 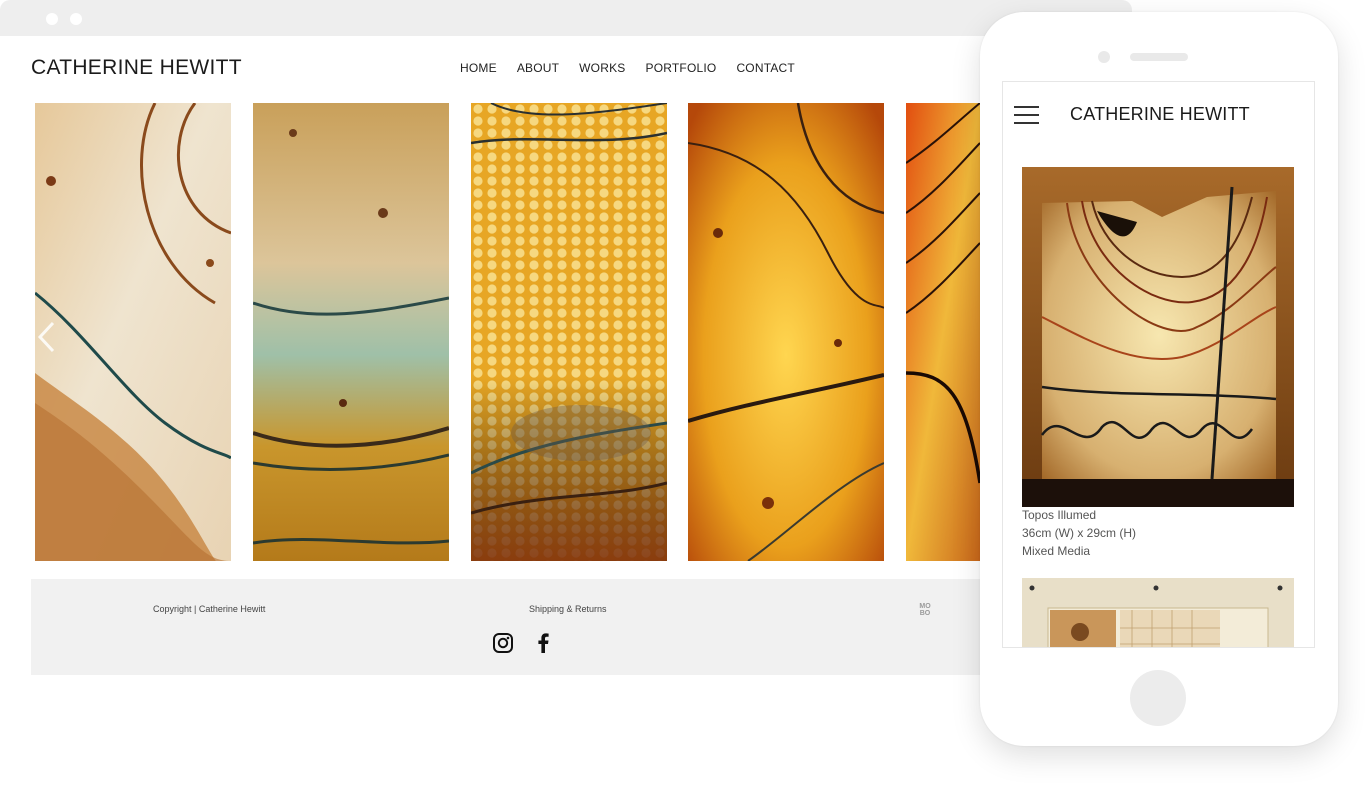 What do you see at coordinates (566, 18) in the screenshot?
I see `browser-title-bar` at bounding box center [566, 18].